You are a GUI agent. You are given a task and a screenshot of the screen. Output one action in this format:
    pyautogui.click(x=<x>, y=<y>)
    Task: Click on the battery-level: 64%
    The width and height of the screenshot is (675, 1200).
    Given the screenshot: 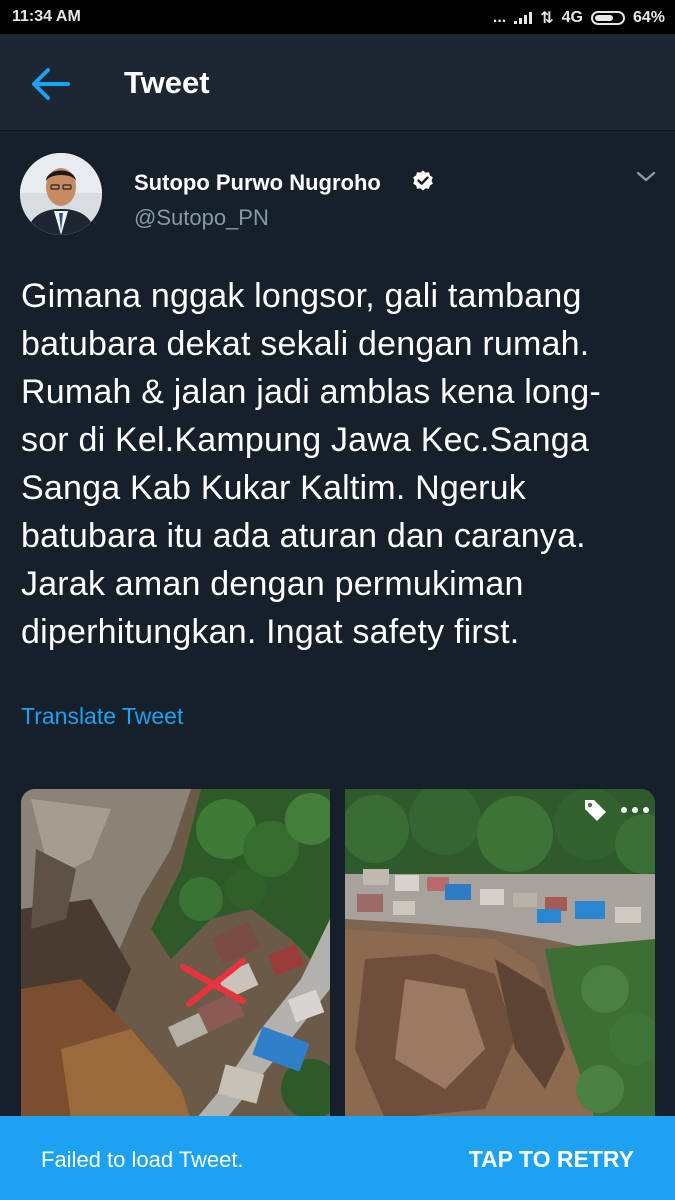 What is the action you would take?
    pyautogui.click(x=648, y=17)
    